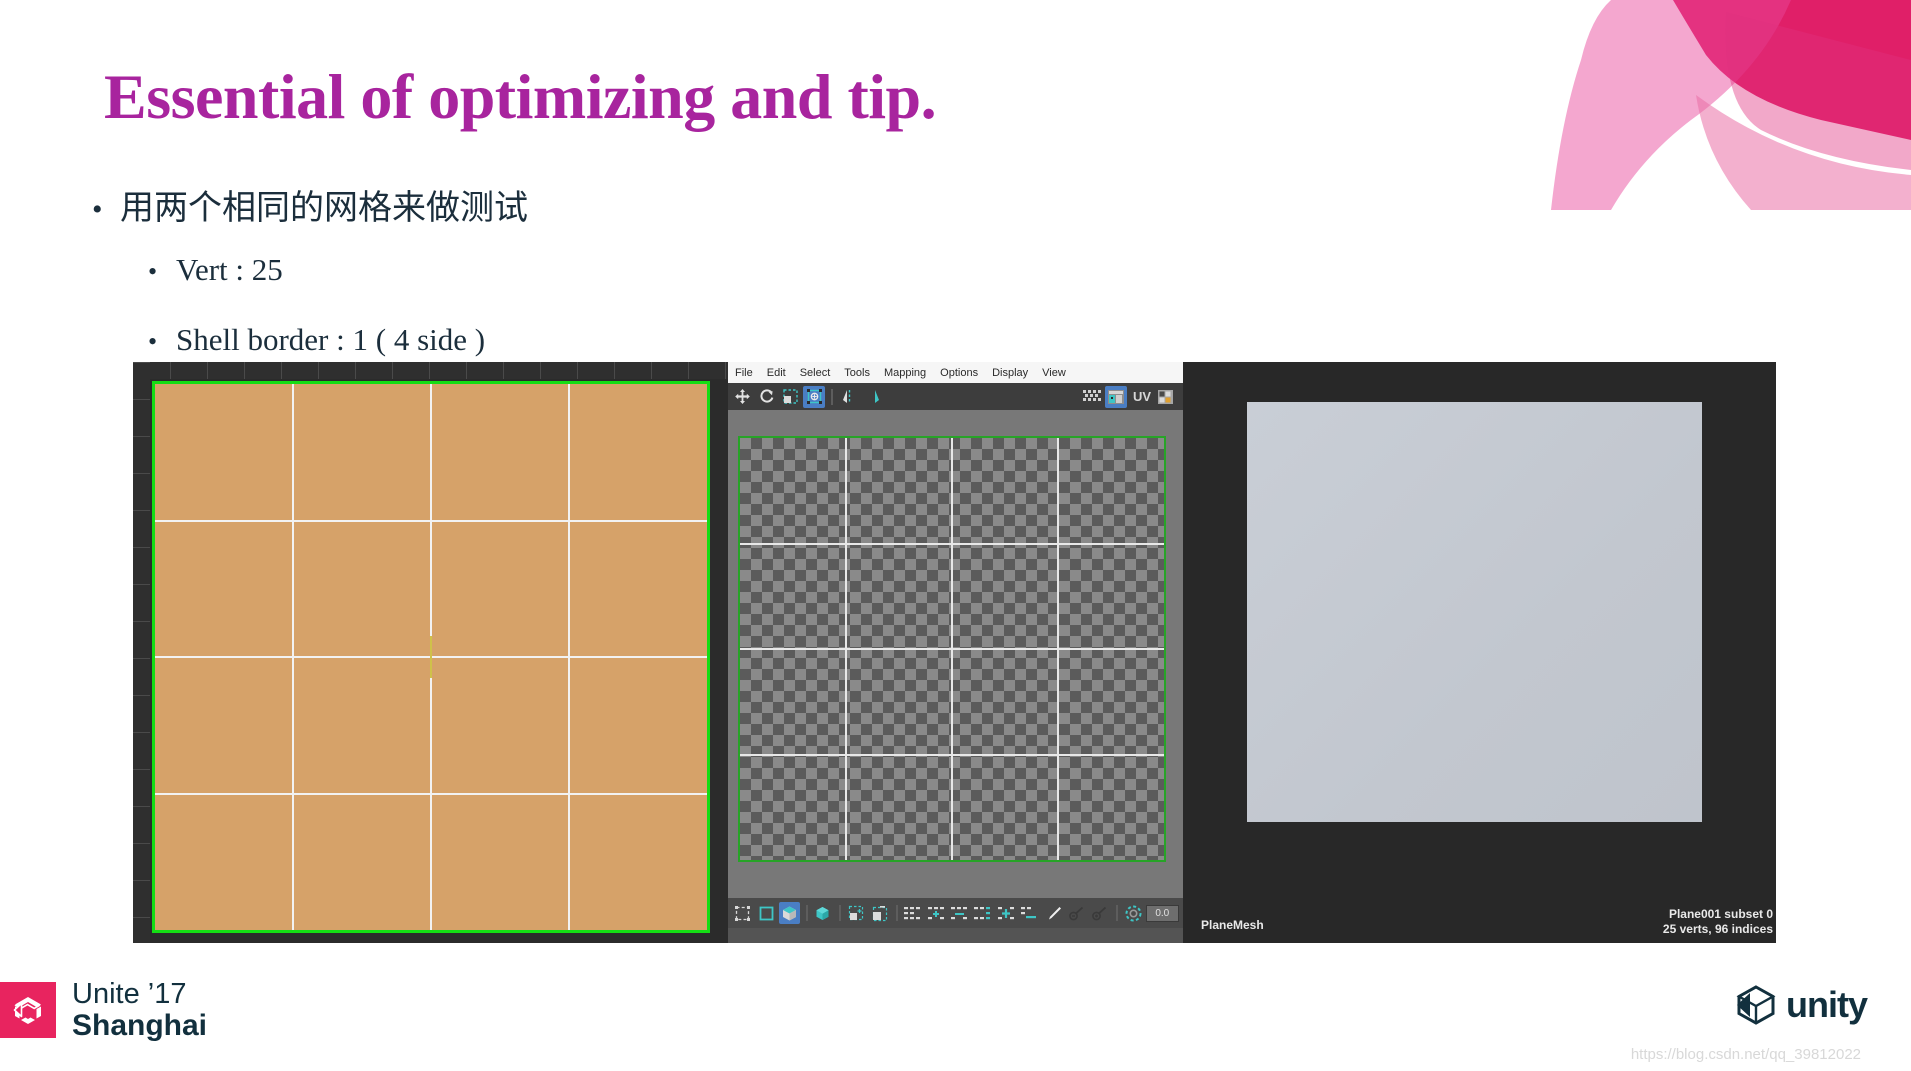 Image resolution: width=1911 pixels, height=1071 pixels. Describe the element at coordinates (141, 652) in the screenshot. I see `ruler-vertical` at that location.